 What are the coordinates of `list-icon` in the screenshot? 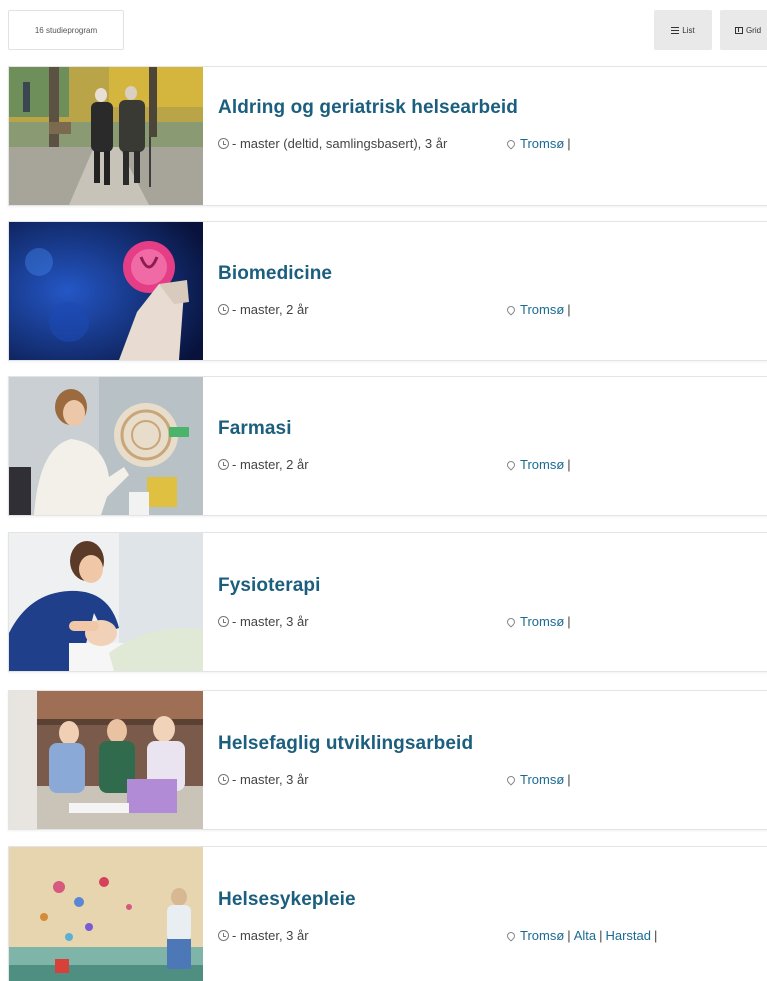 It's located at (675, 30).